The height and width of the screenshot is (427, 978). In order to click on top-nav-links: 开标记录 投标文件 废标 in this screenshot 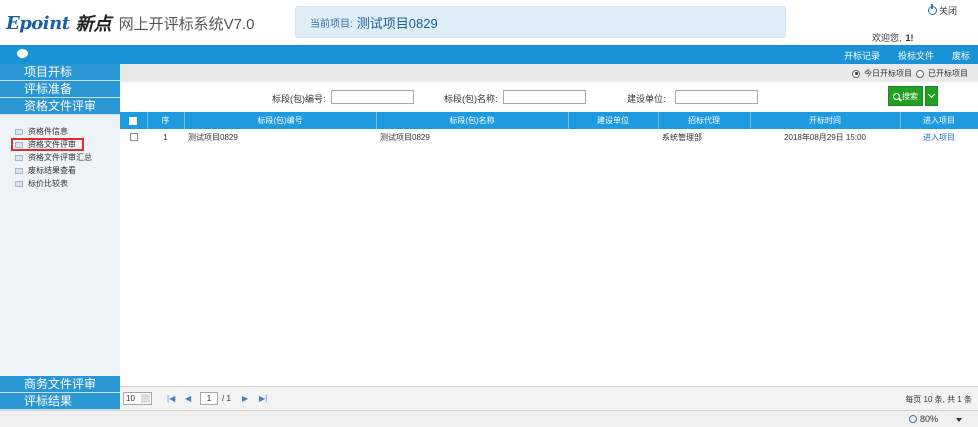, I will do `click(907, 55)`.